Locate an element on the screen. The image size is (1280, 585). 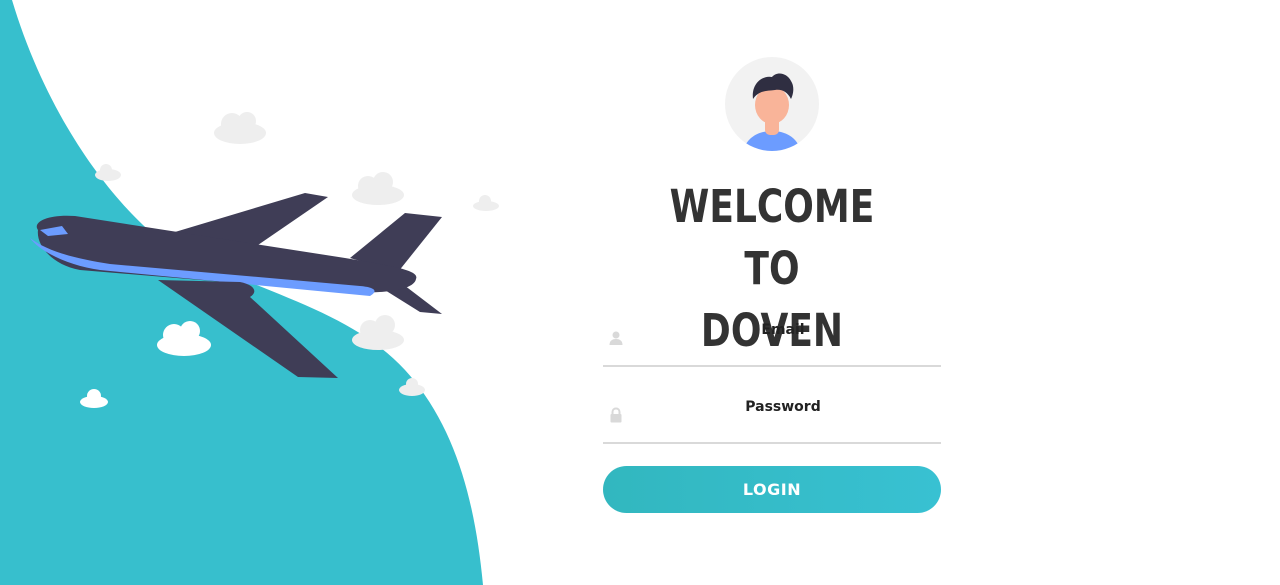
email-field-group is located at coordinates (772, 342).